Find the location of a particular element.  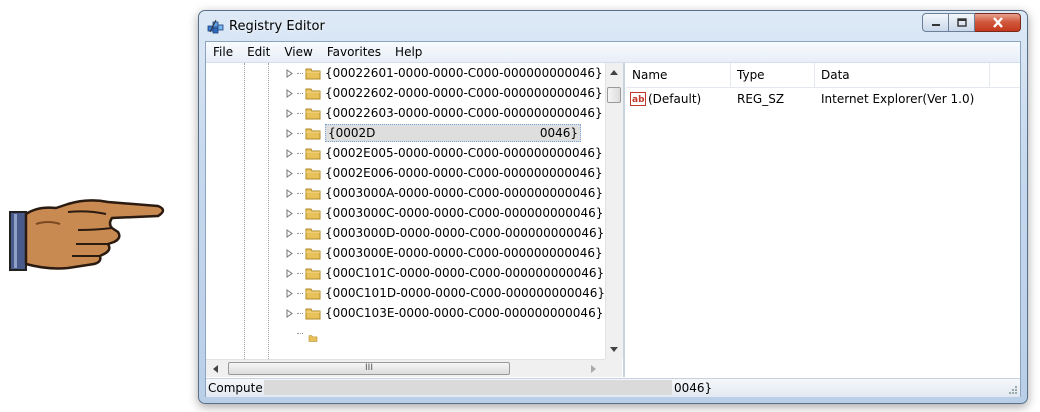

tree-item: {0003000E-0000-0000-C000-000000000046} is located at coordinates (444, 253).